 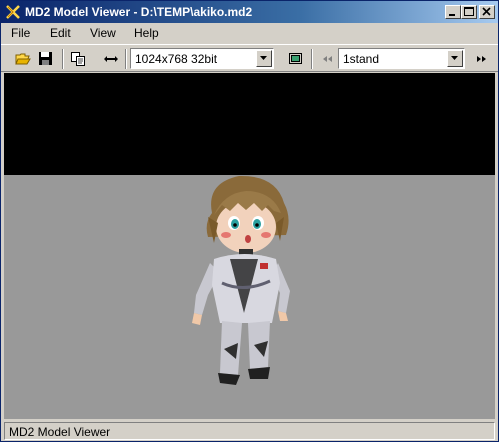 I want to click on copy-button, so click(x=78, y=59).